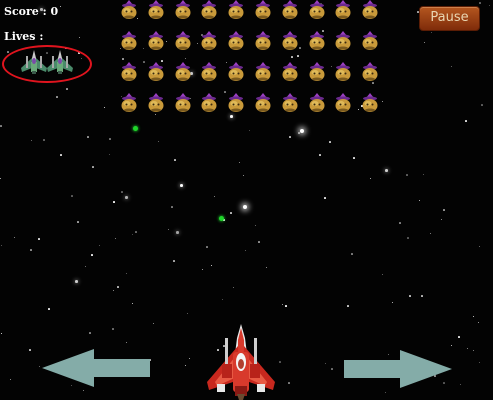  I want to click on right-arrow-icon, so click(398, 369).